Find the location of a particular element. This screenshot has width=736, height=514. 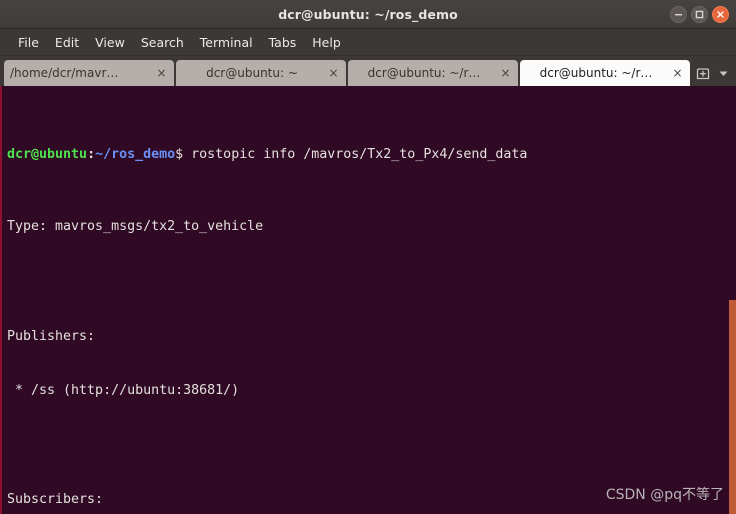

menu-item-file: File is located at coordinates (28, 42).